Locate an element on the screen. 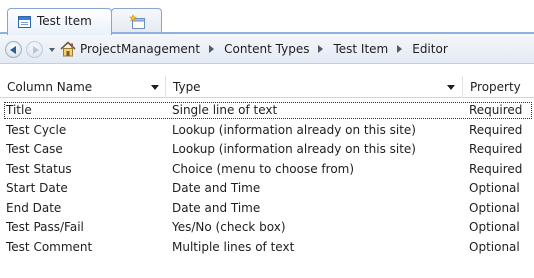 This screenshot has width=534, height=278. forward-button is located at coordinates (34, 49).